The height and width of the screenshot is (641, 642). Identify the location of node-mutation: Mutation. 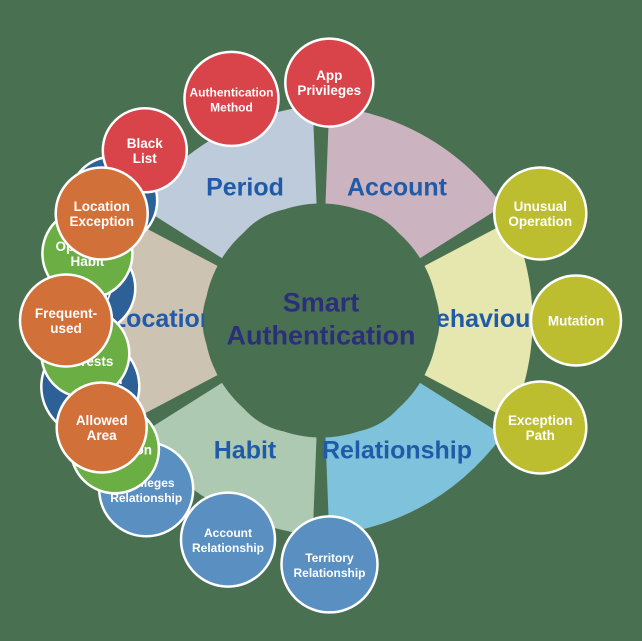
(576, 320).